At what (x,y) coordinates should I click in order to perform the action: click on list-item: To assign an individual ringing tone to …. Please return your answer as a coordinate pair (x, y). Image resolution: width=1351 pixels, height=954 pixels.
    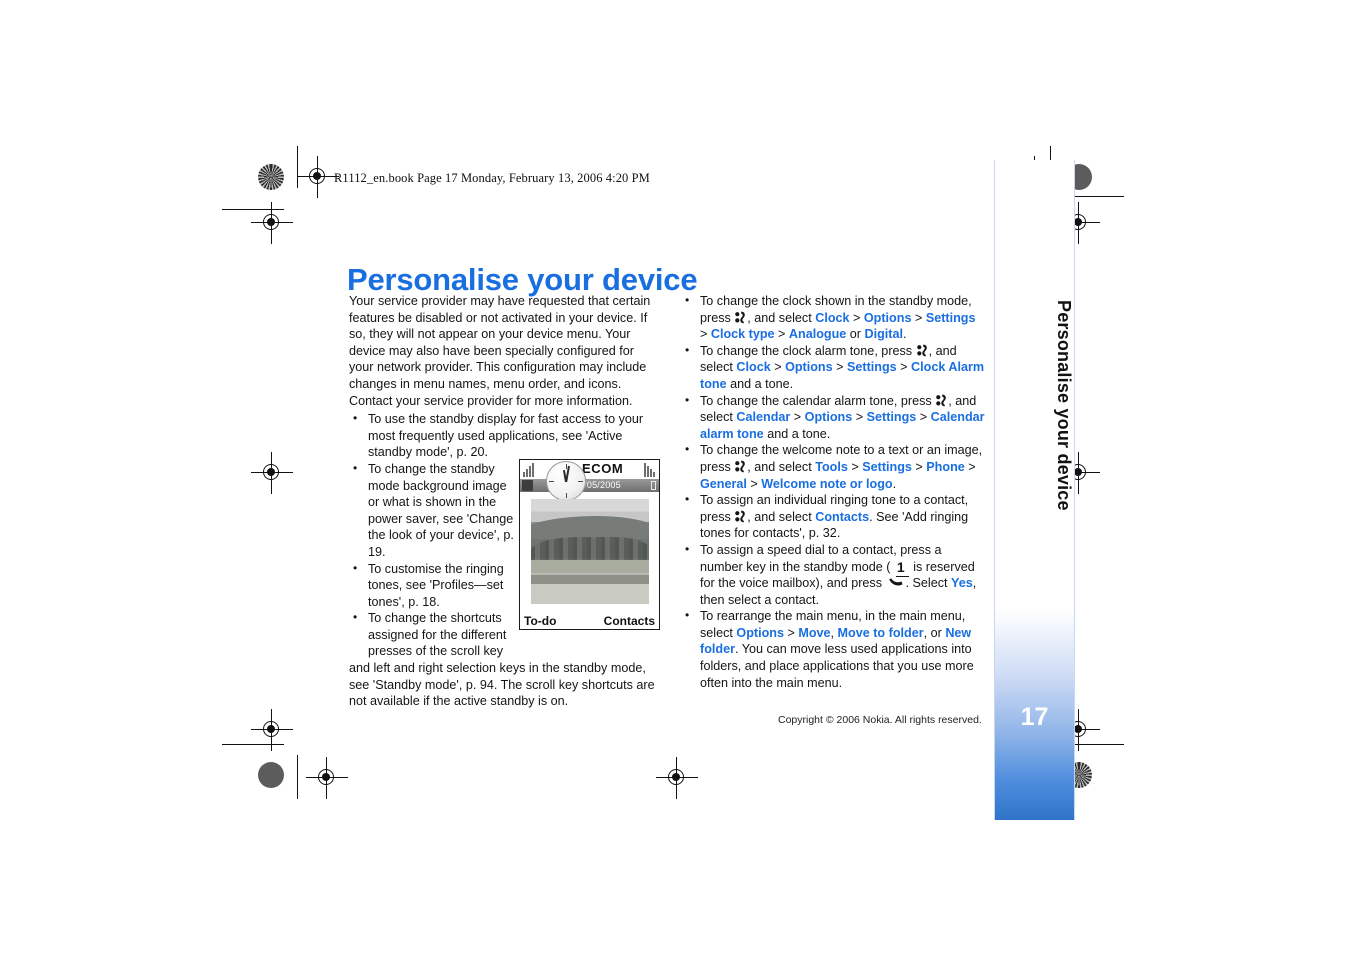
    Looking at the image, I should click on (833, 516).